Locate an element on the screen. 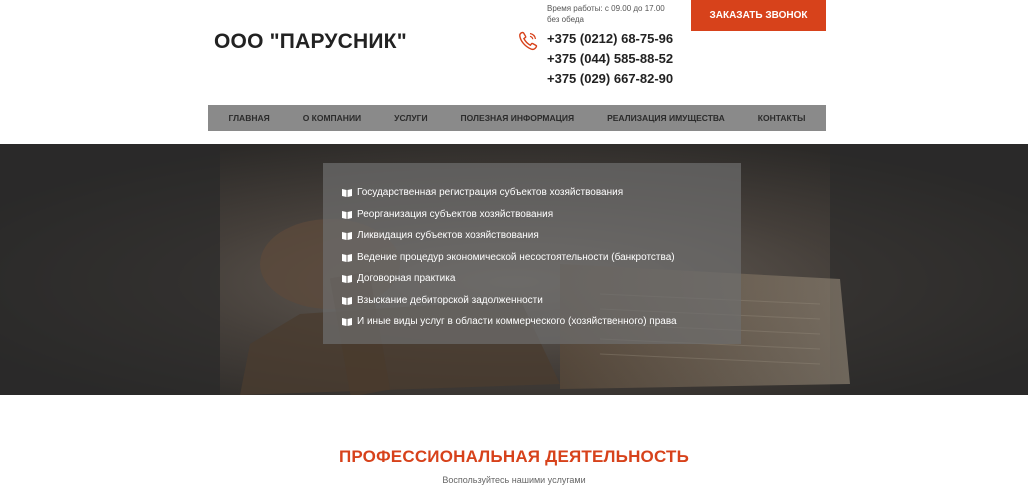  phone-link: +375 (029) 667-82-90 is located at coordinates (610, 79).